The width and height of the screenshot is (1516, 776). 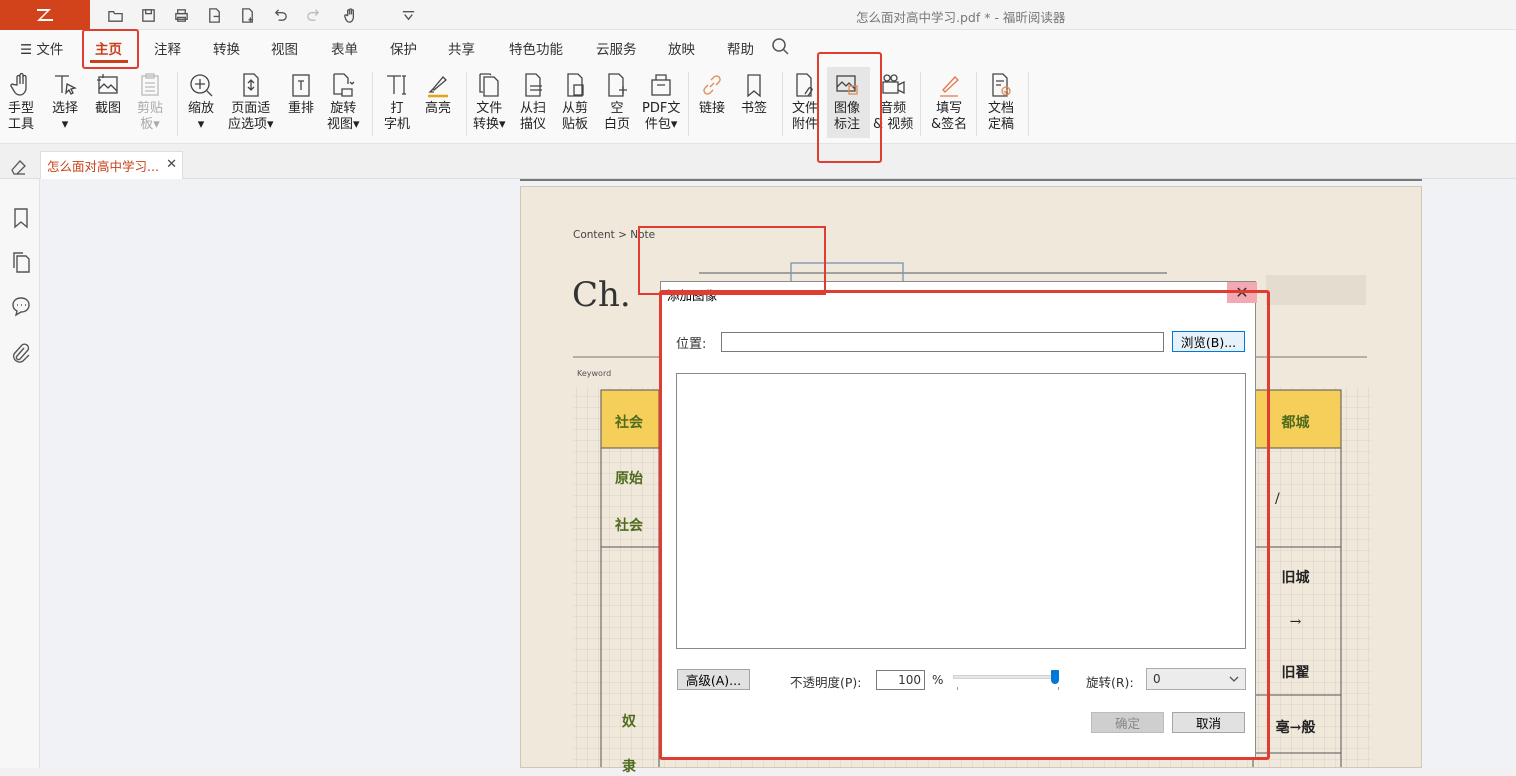 I want to click on hand-dropdown-icon, so click(x=350, y=15).